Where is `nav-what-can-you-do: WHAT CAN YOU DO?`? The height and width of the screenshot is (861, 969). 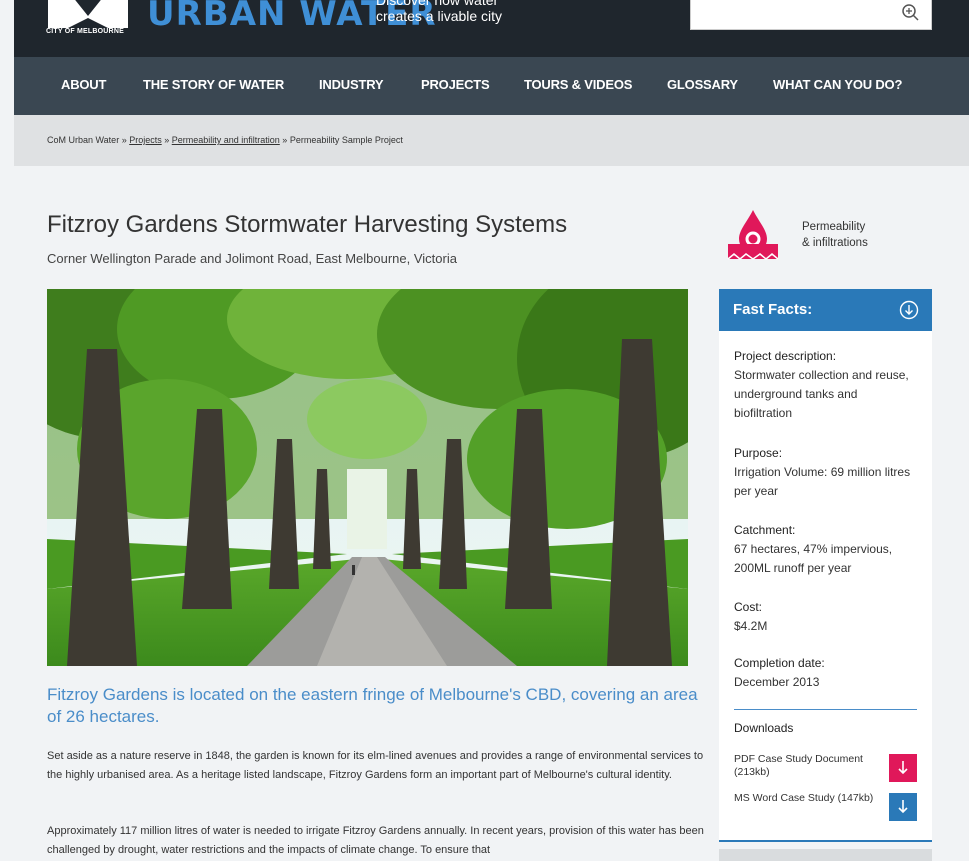
nav-what-can-you-do: WHAT CAN YOU DO? is located at coordinates (837, 84).